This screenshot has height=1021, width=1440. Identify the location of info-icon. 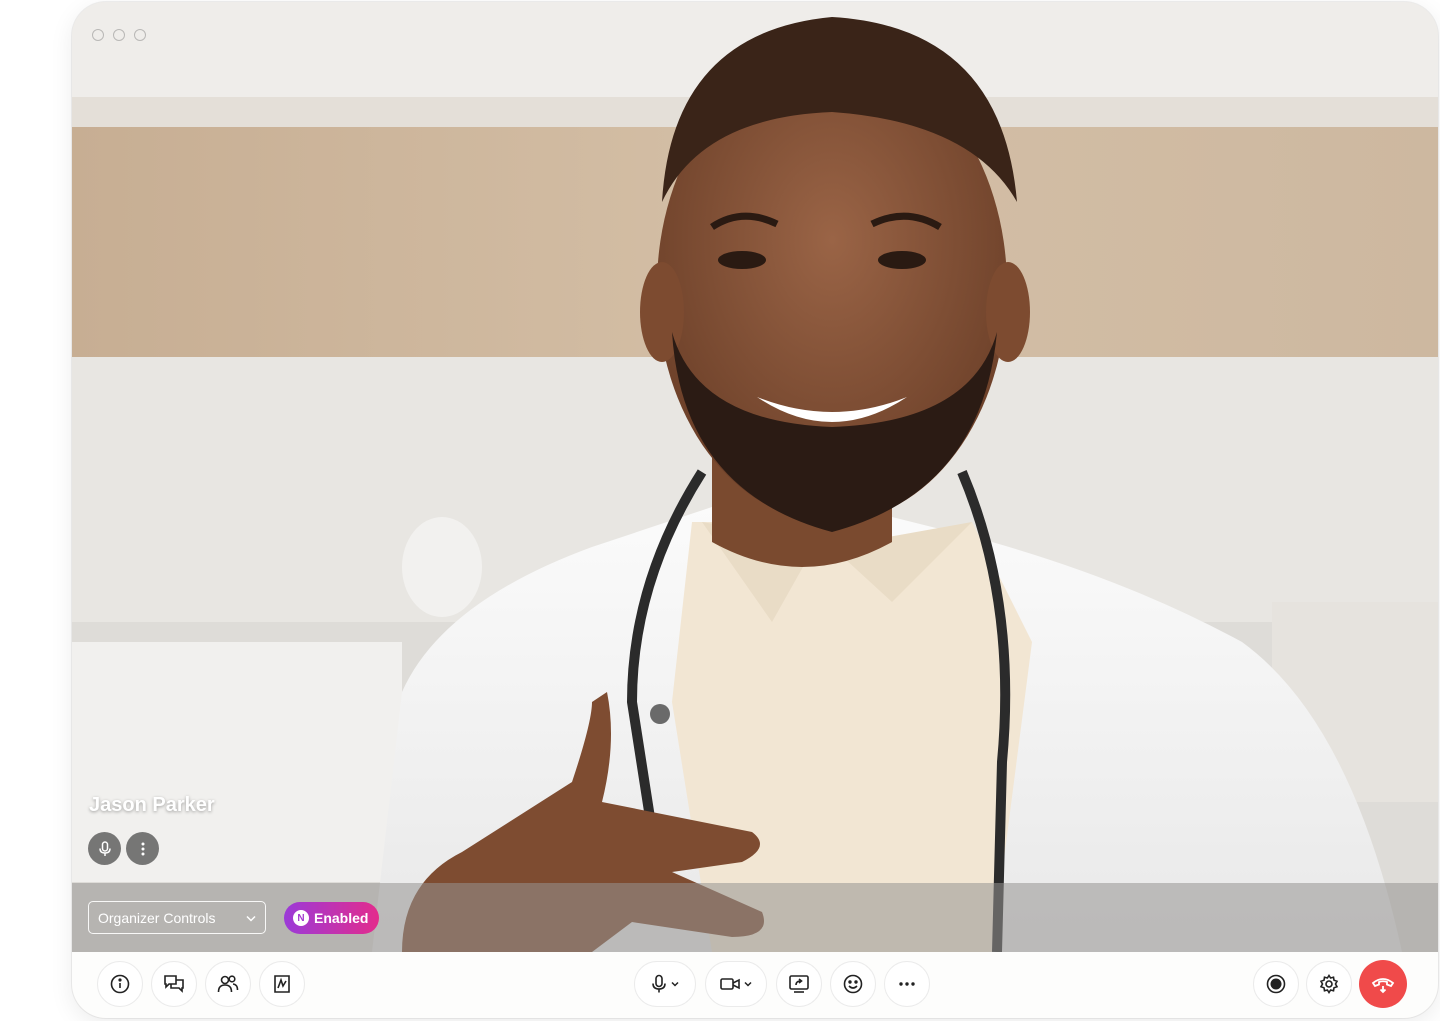
(120, 984).